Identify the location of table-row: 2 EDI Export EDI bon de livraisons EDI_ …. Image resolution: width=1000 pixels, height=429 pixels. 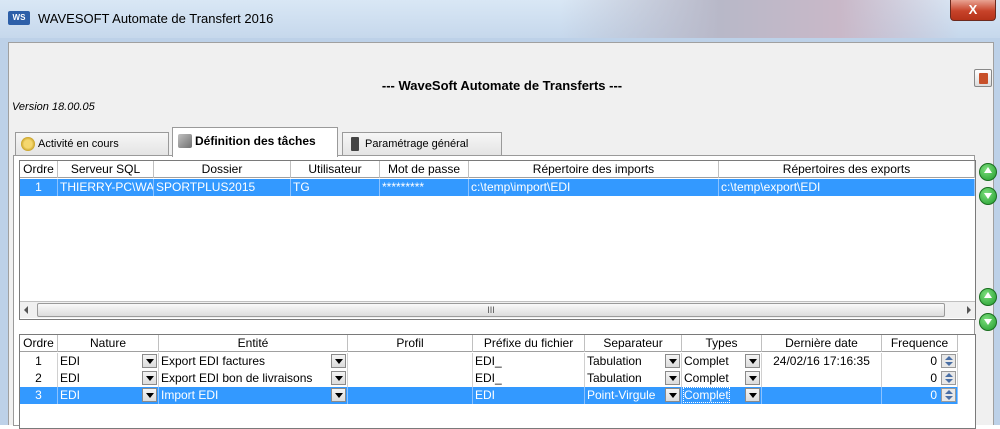
(489, 378).